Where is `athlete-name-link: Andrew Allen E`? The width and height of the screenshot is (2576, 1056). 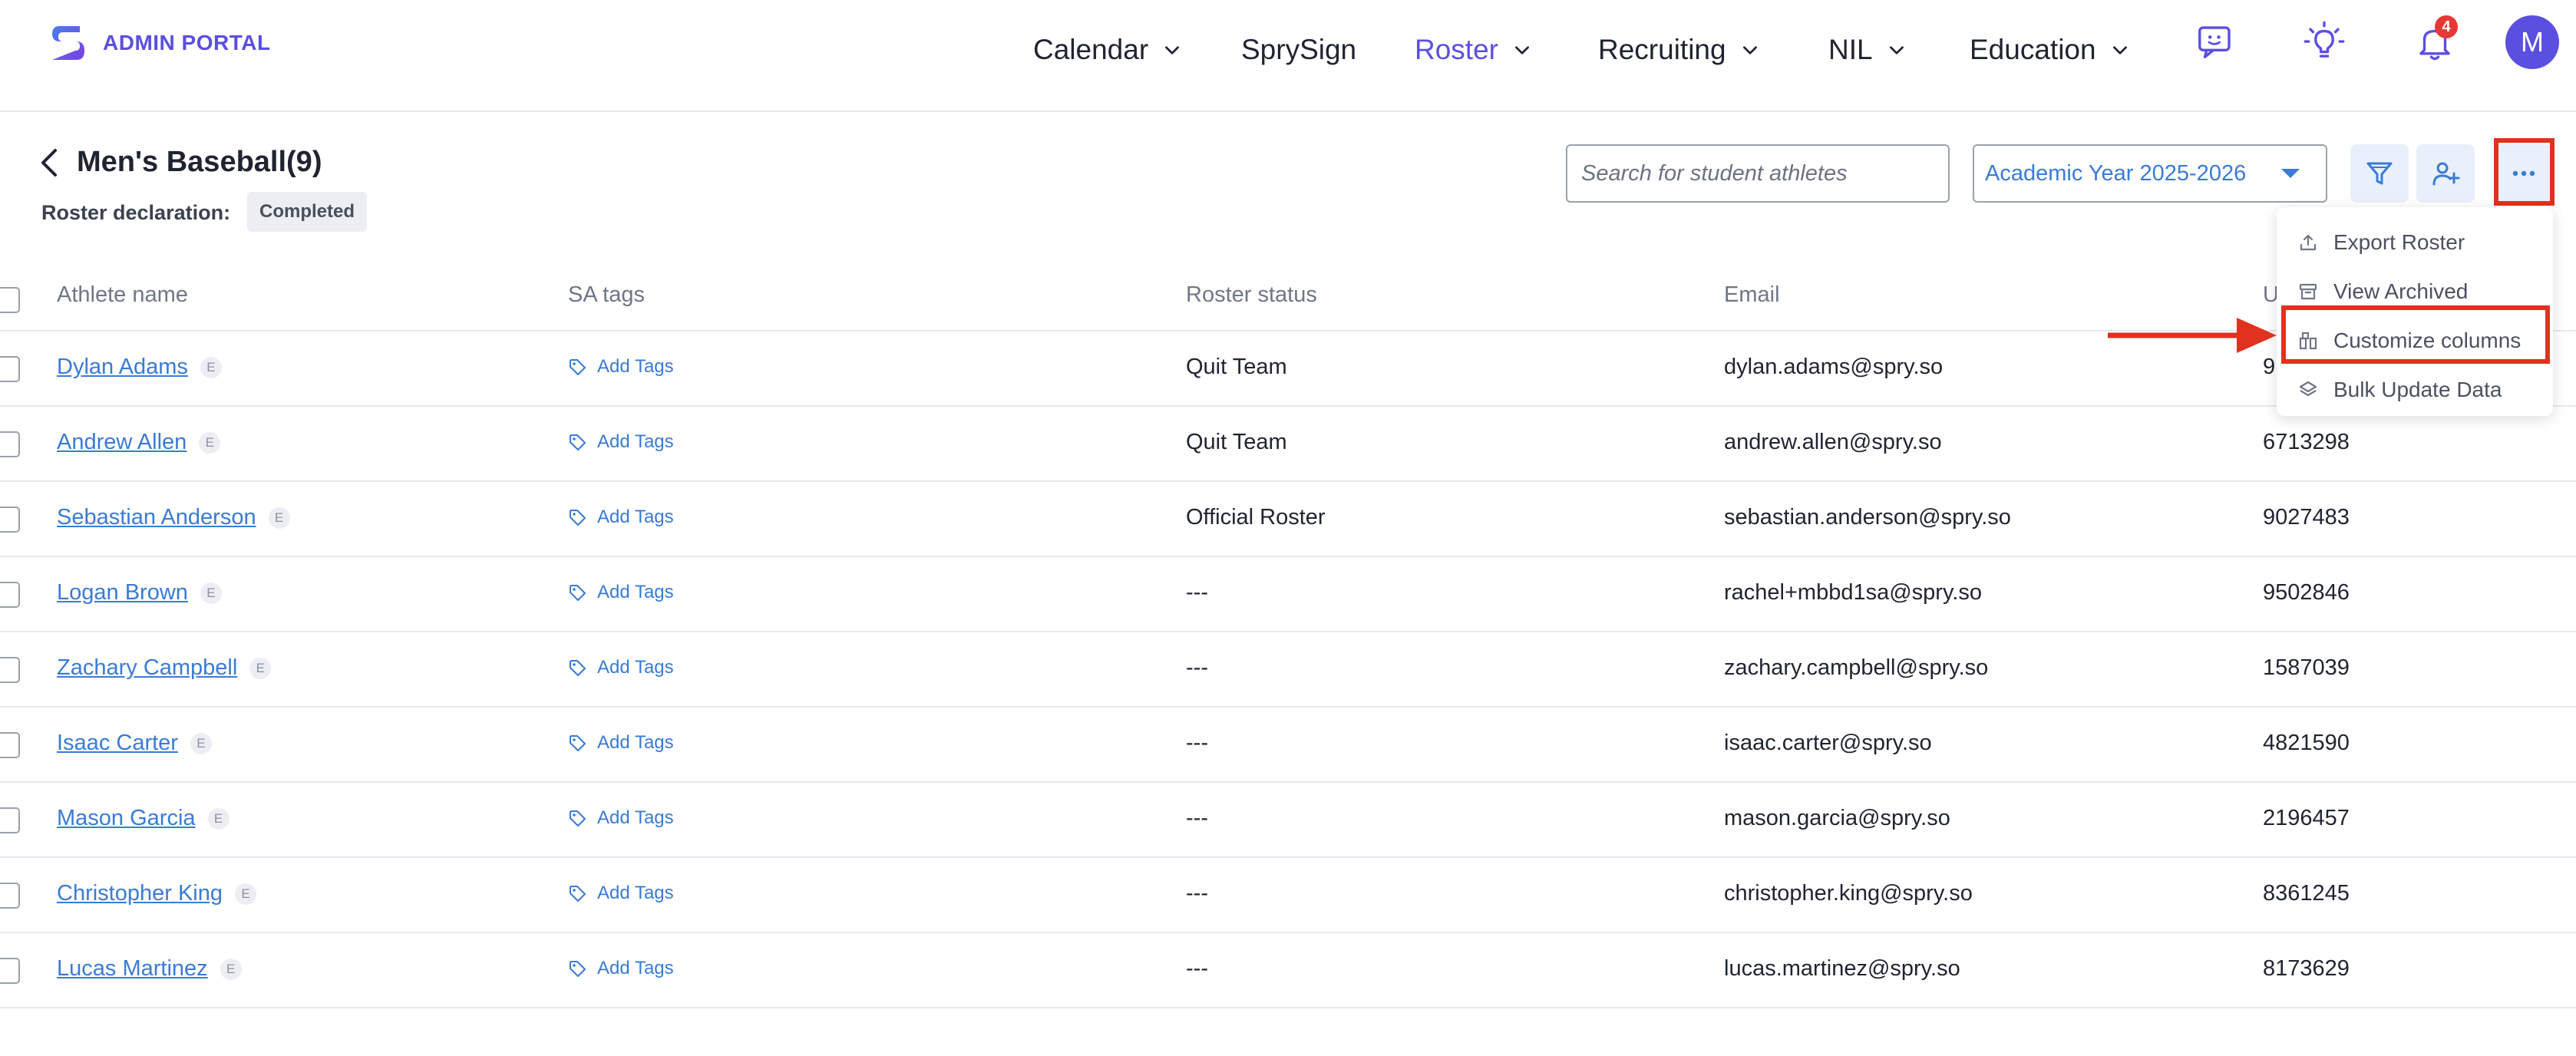 athlete-name-link: Andrew Allen E is located at coordinates (139, 443).